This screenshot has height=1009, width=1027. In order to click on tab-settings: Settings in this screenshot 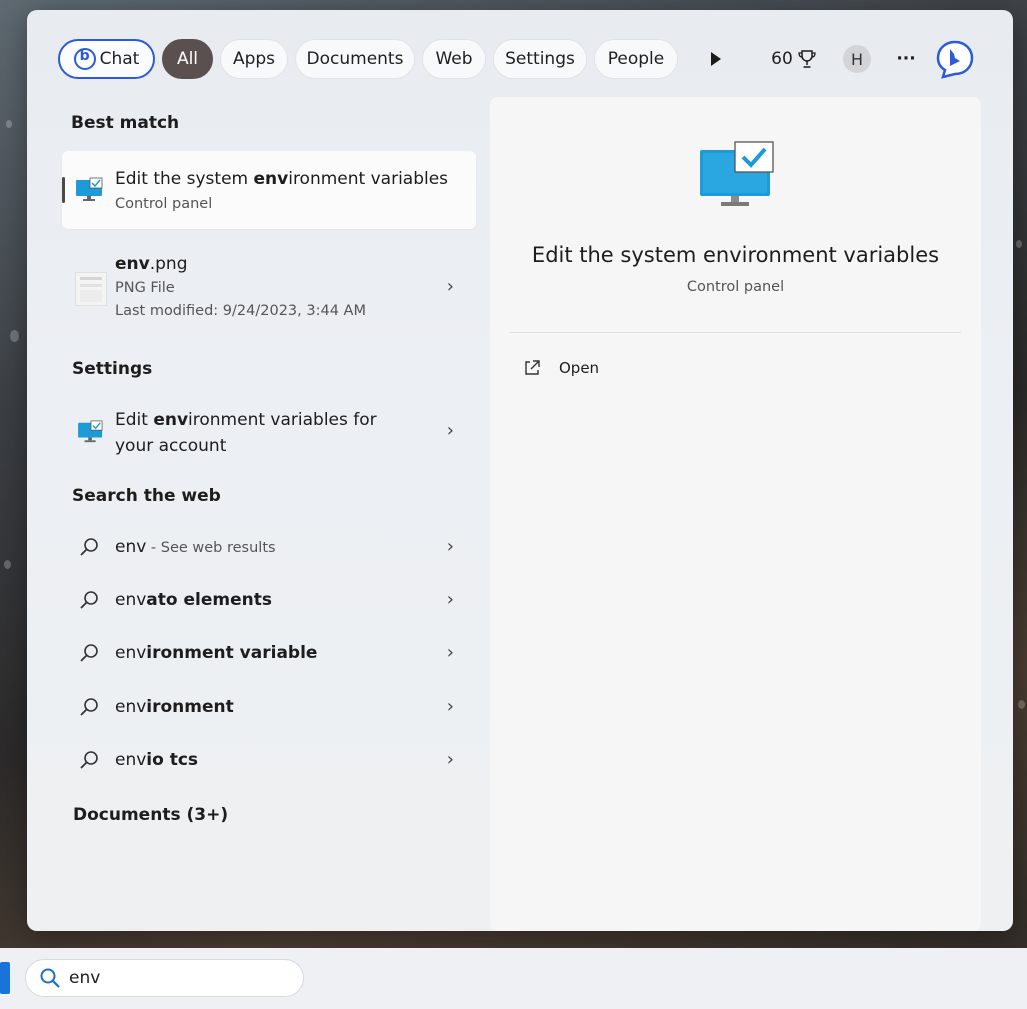, I will do `click(540, 59)`.